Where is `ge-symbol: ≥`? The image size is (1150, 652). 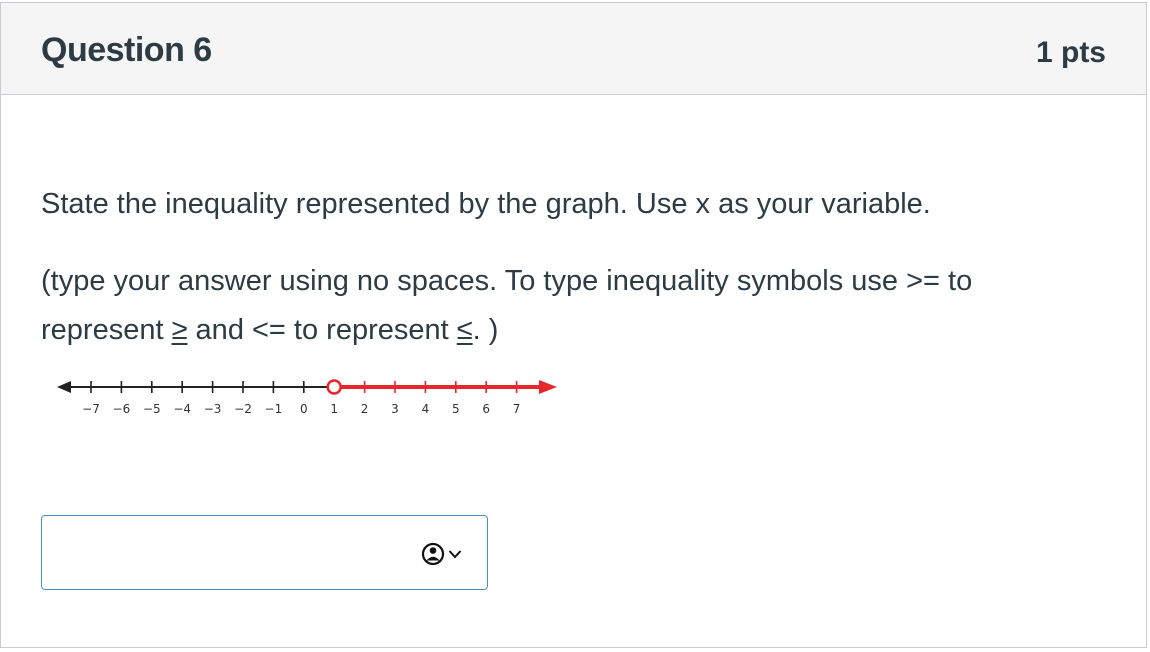 ge-symbol: ≥ is located at coordinates (179, 330).